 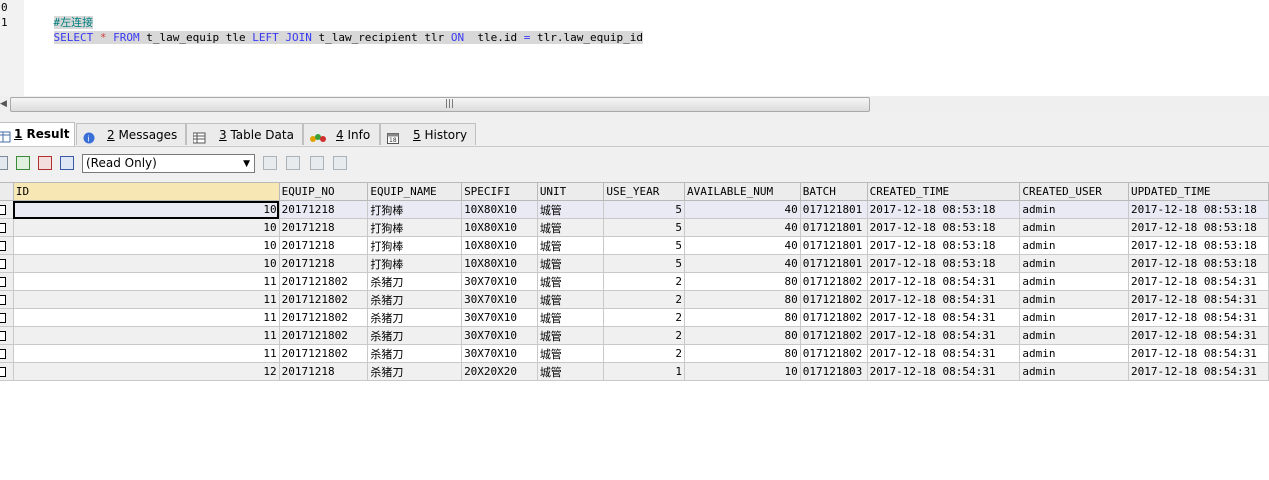 I want to click on column-header-equip-no: EQUIP_NO, so click(x=323, y=191).